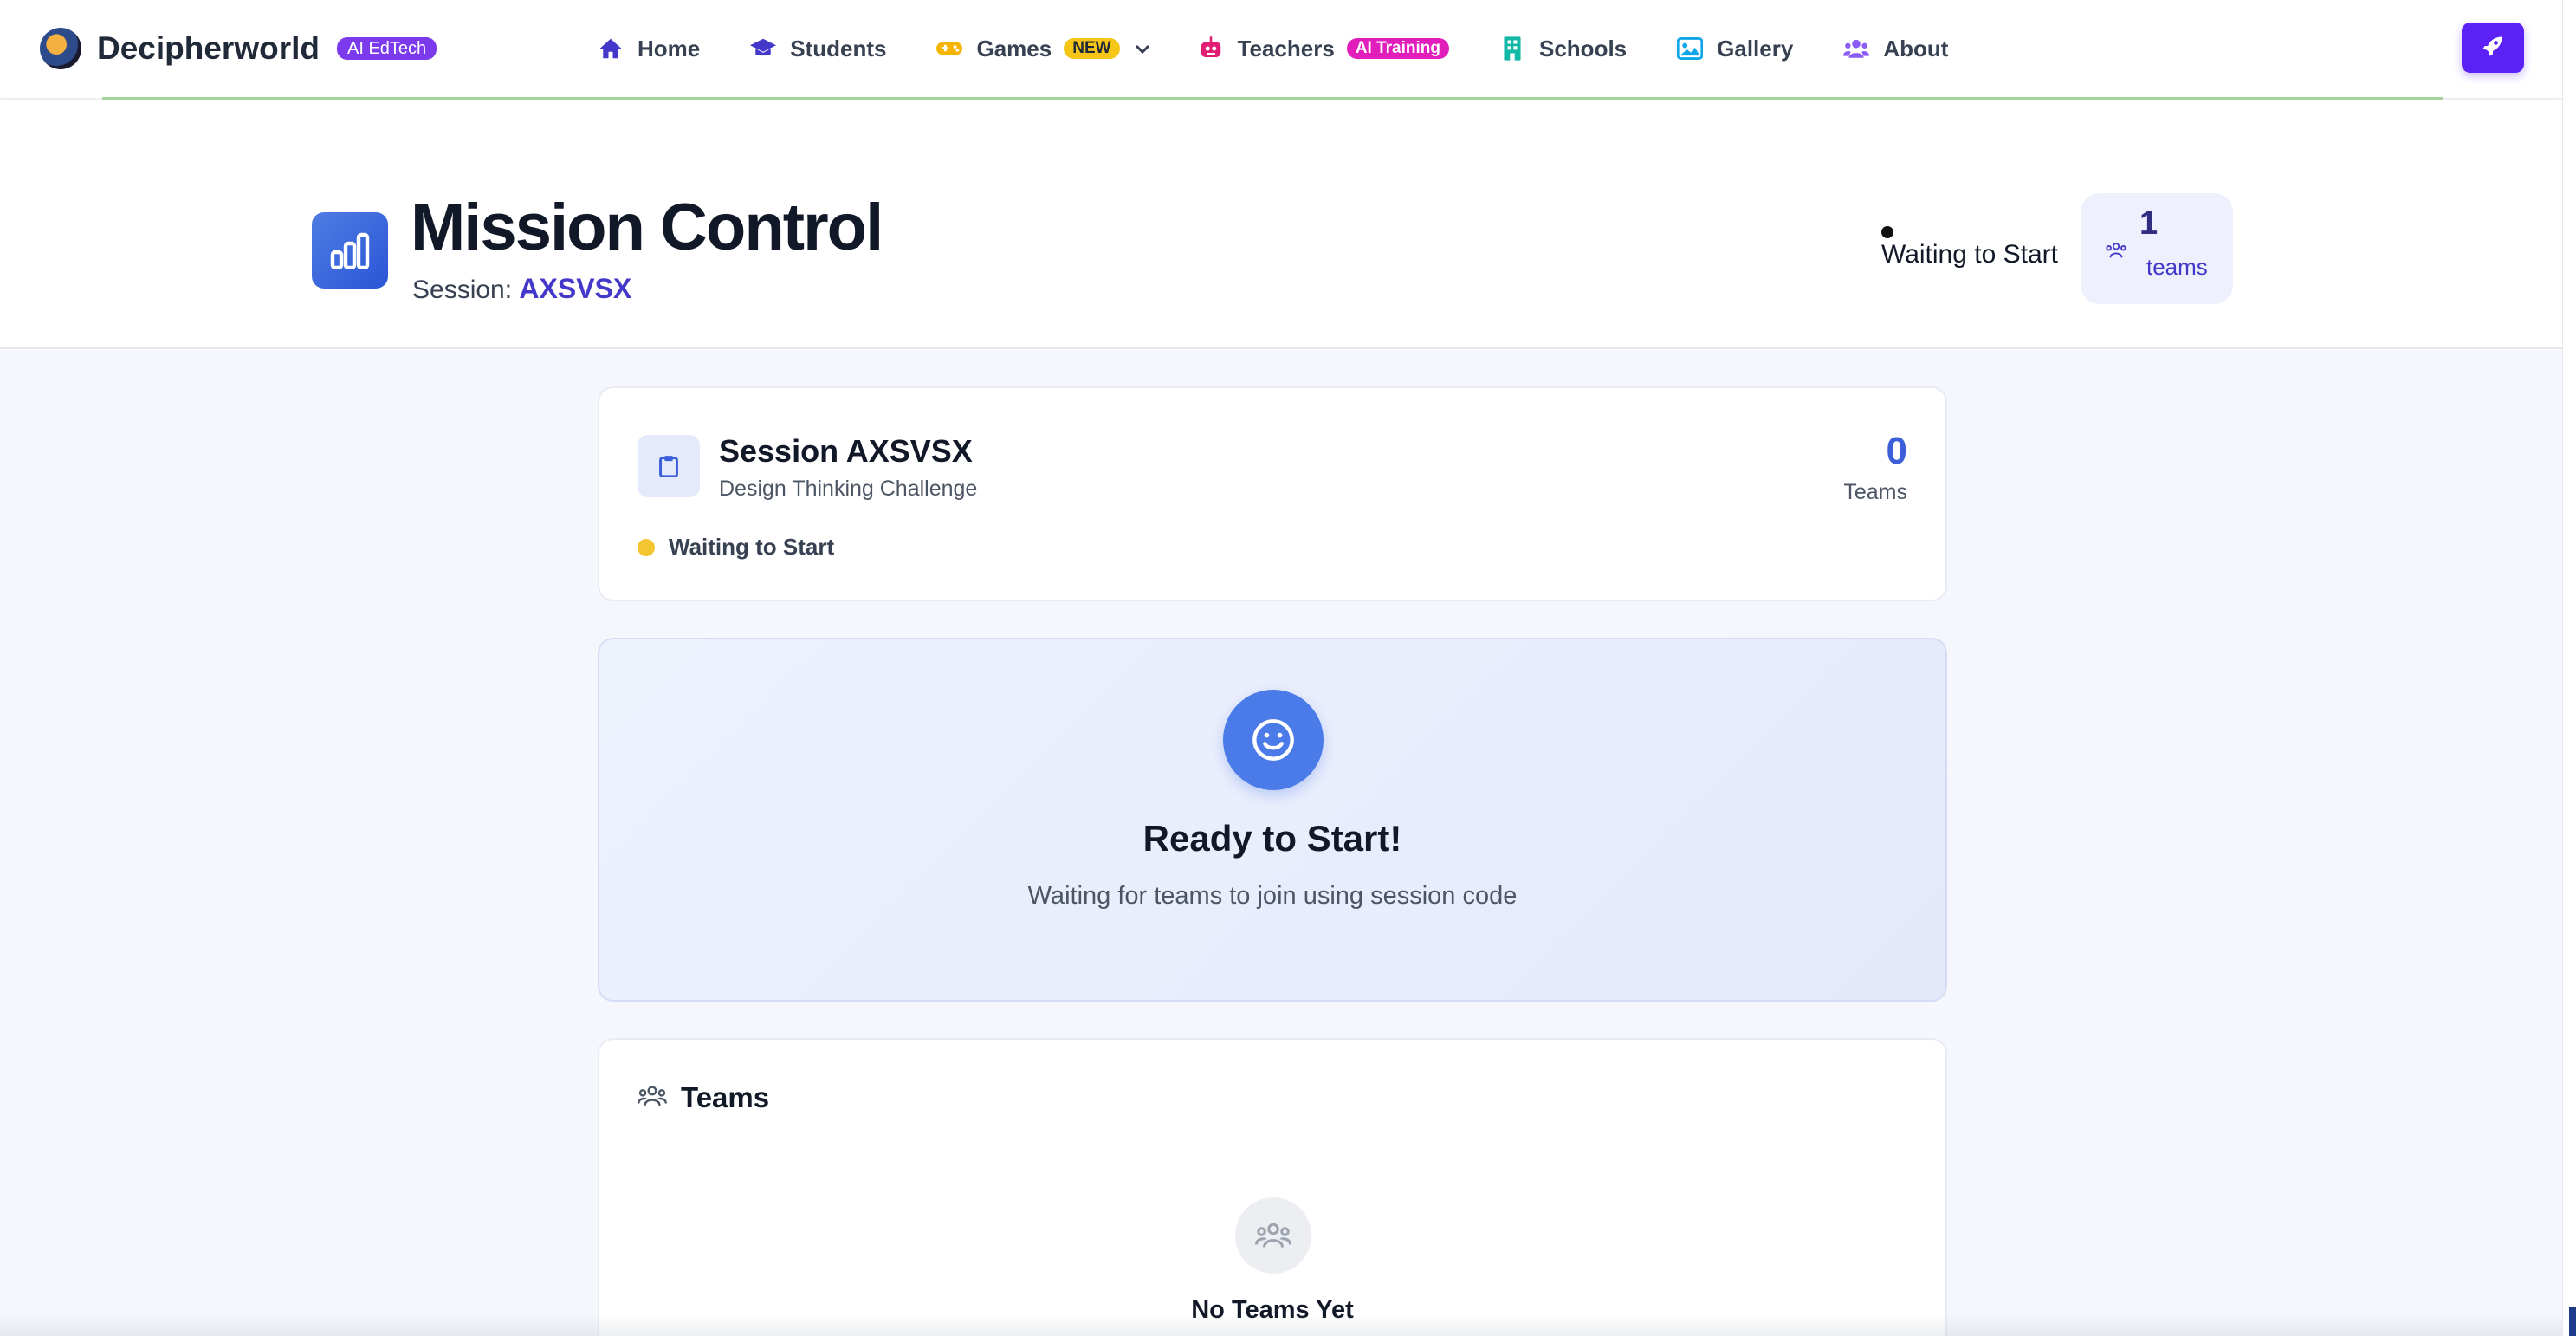 This screenshot has height=1336, width=2576. I want to click on brand-name: Decipherworld, so click(208, 48).